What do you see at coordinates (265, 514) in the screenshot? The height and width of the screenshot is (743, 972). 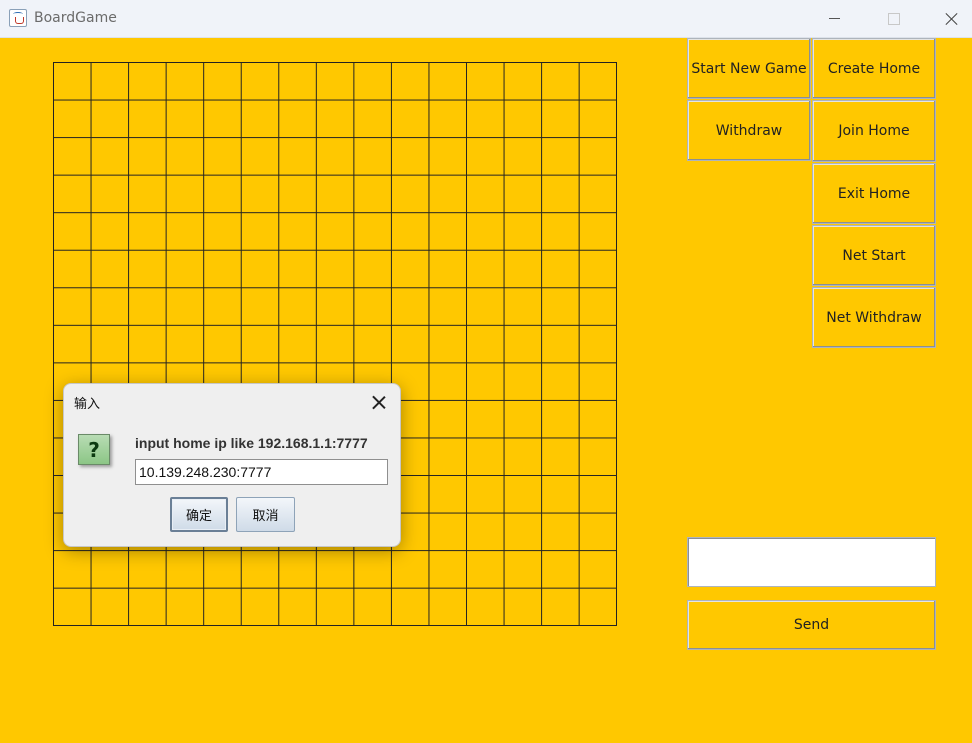 I see `cancel-button: 取消` at bounding box center [265, 514].